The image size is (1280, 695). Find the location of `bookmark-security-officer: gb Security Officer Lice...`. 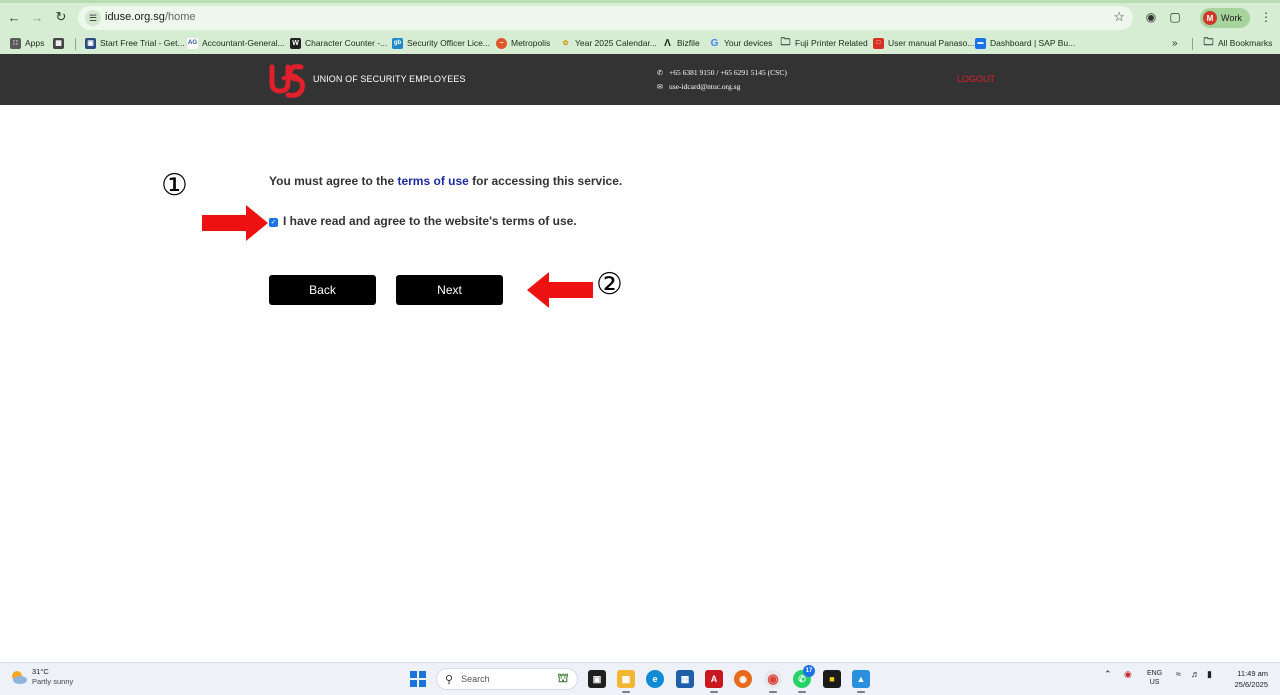

bookmark-security-officer: gb Security Officer Lice... is located at coordinates (441, 43).